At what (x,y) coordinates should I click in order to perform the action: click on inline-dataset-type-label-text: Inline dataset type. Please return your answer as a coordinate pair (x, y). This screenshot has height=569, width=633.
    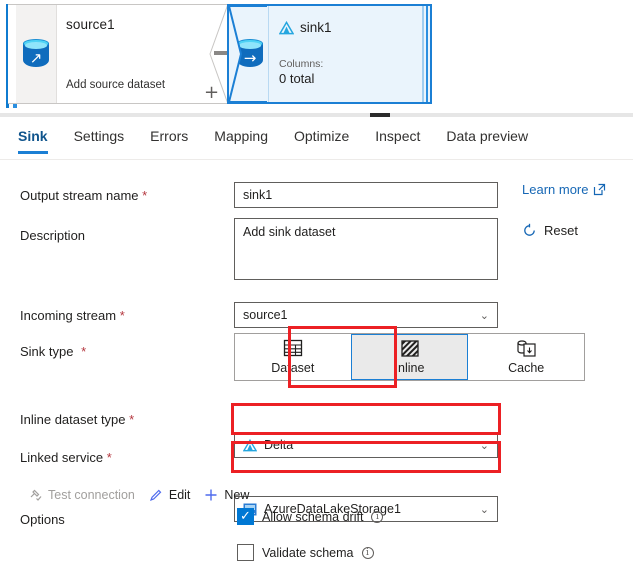
    Looking at the image, I should click on (73, 419).